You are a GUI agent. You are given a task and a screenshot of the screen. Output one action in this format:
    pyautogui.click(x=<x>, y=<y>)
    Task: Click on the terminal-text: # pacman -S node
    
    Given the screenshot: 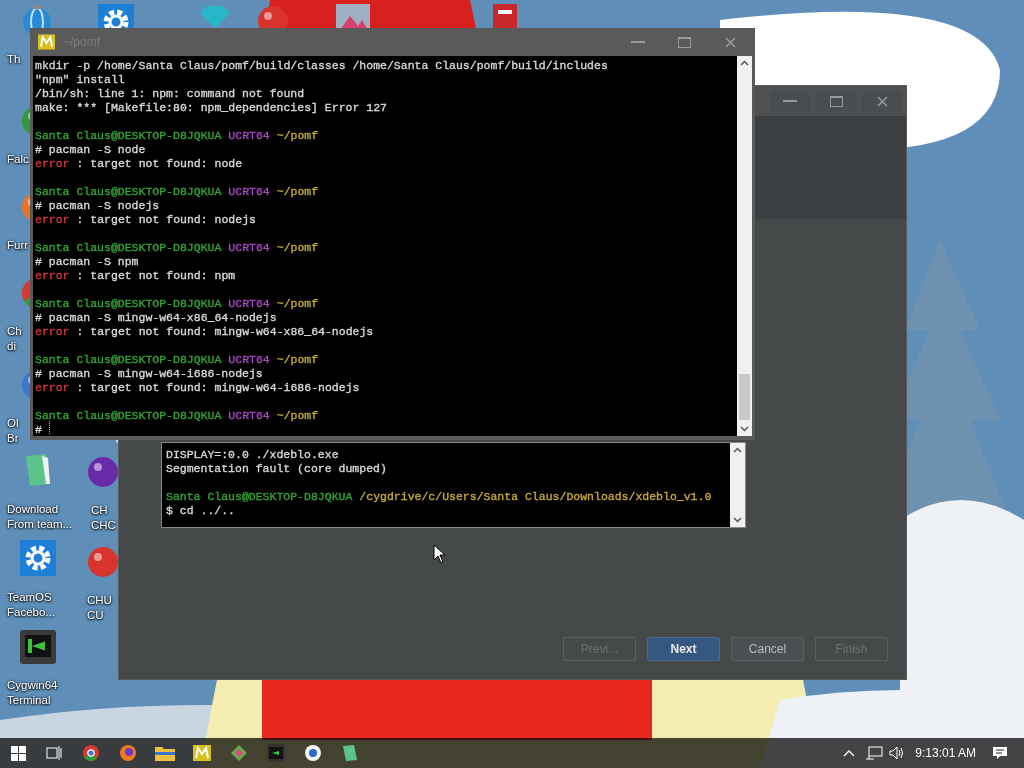 What is the action you would take?
    pyautogui.click(x=90, y=148)
    